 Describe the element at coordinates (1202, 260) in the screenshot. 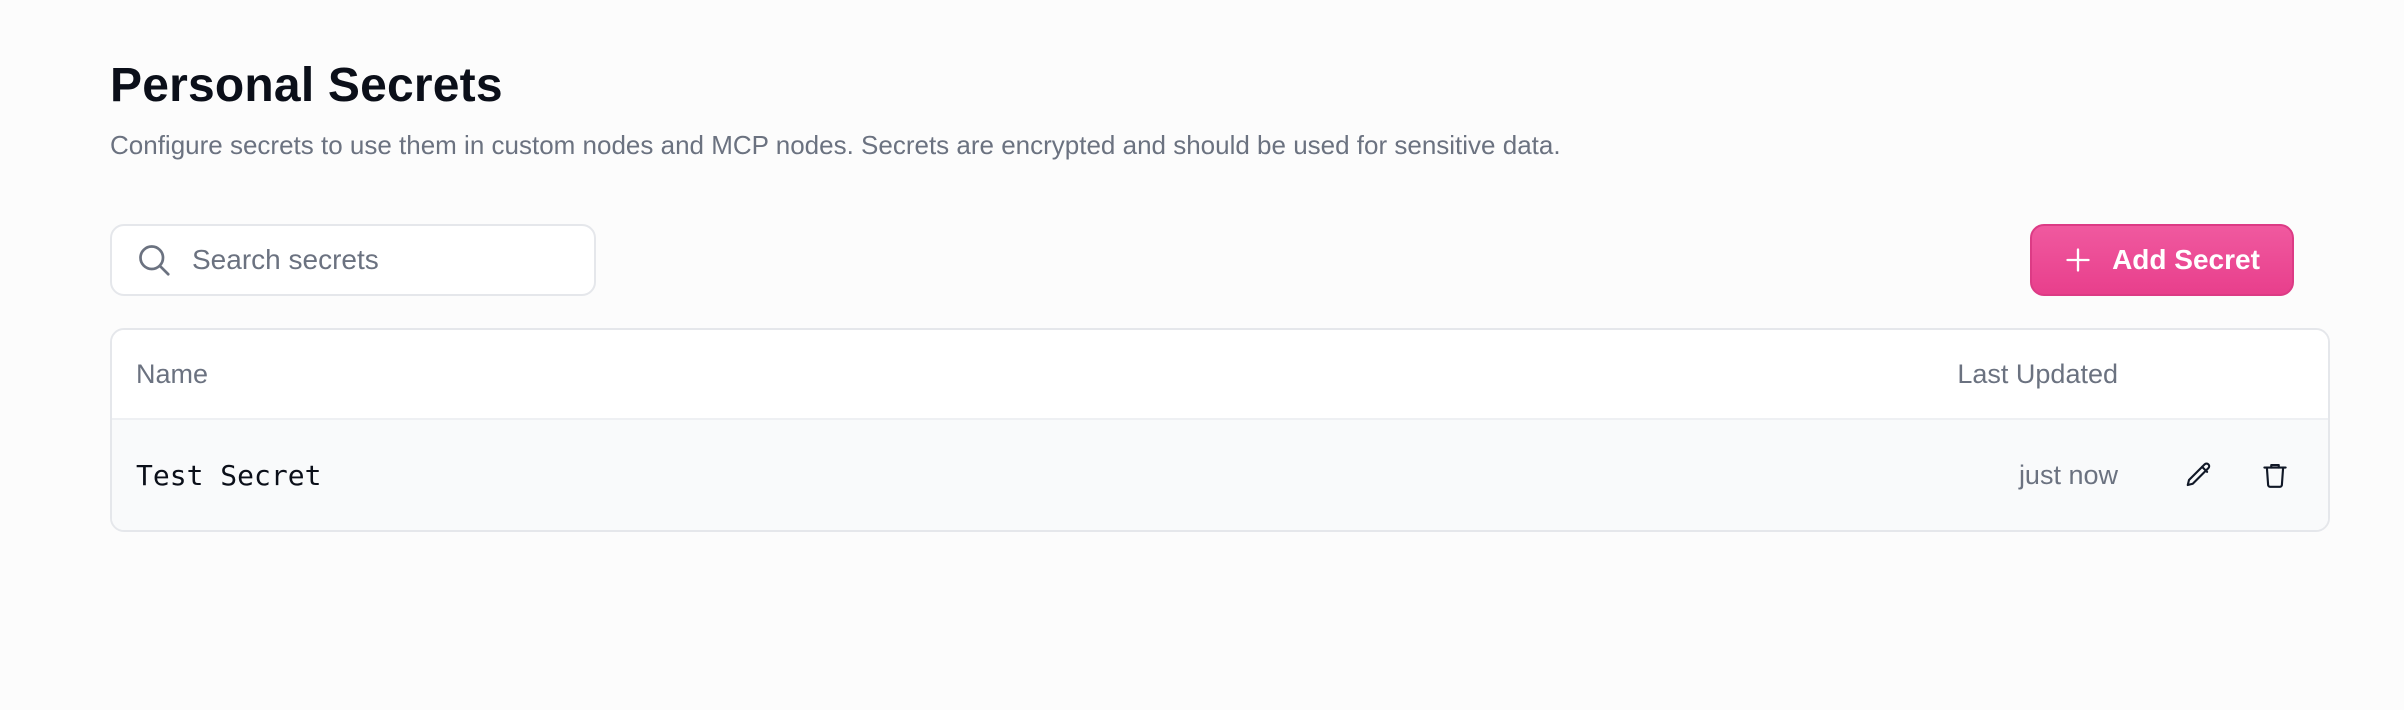

I see `toolbar: Add Secret` at that location.